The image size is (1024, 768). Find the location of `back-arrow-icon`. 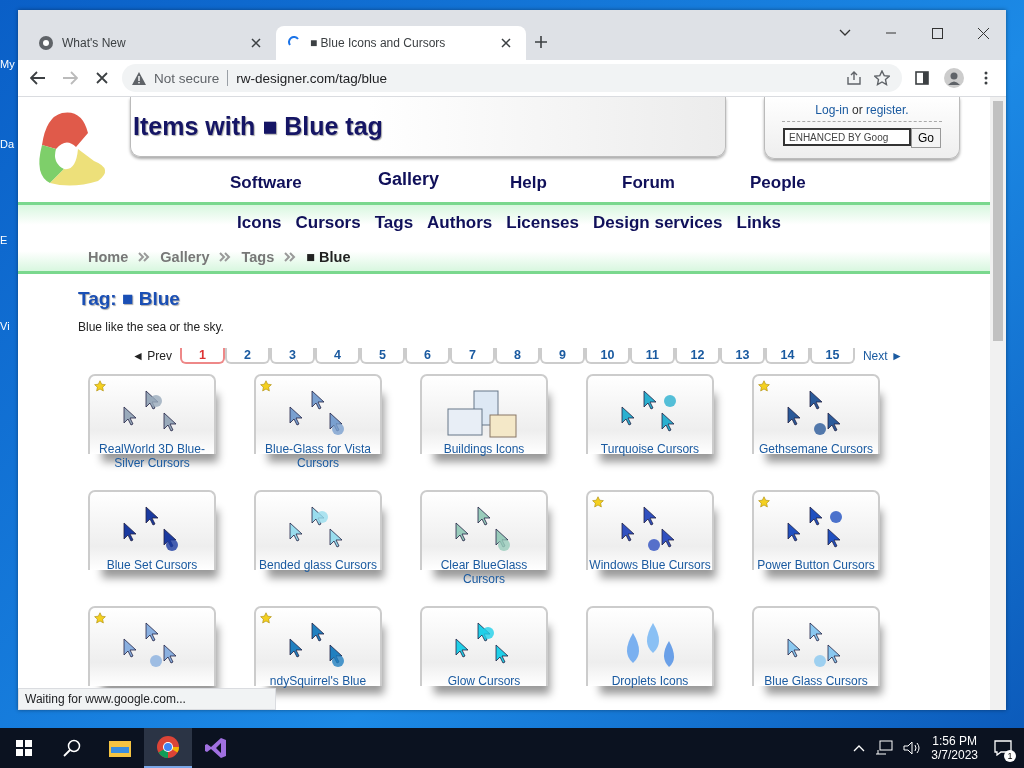

back-arrow-icon is located at coordinates (38, 78).